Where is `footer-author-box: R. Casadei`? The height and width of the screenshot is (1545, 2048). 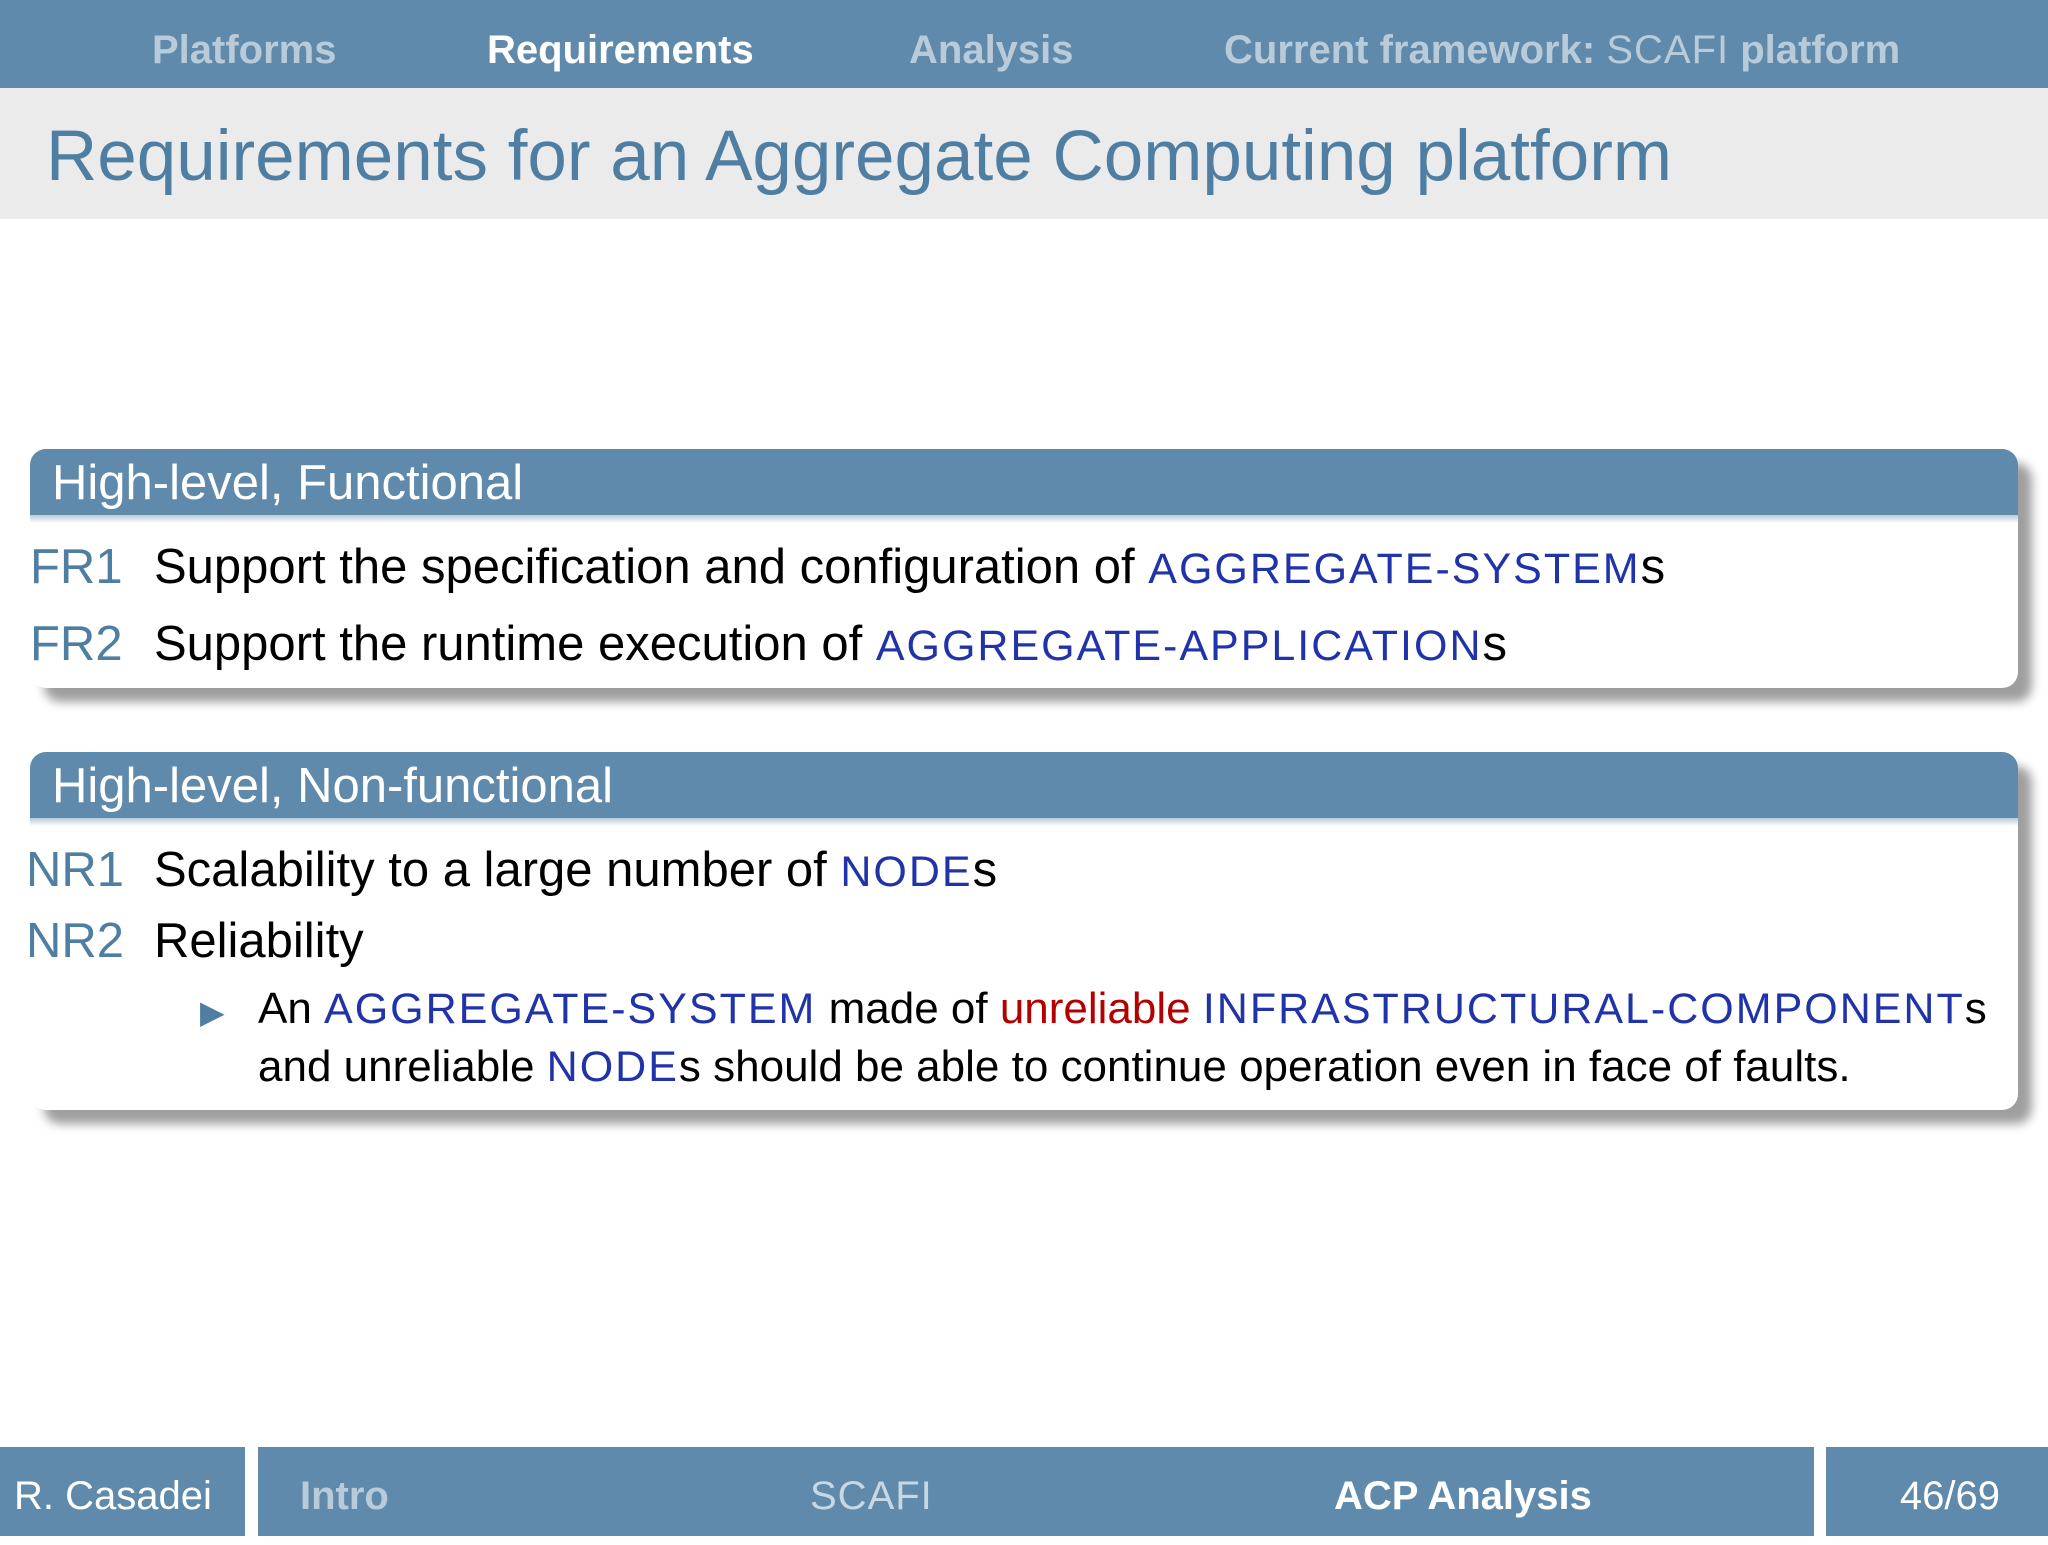
footer-author-box: R. Casadei is located at coordinates (122, 1491).